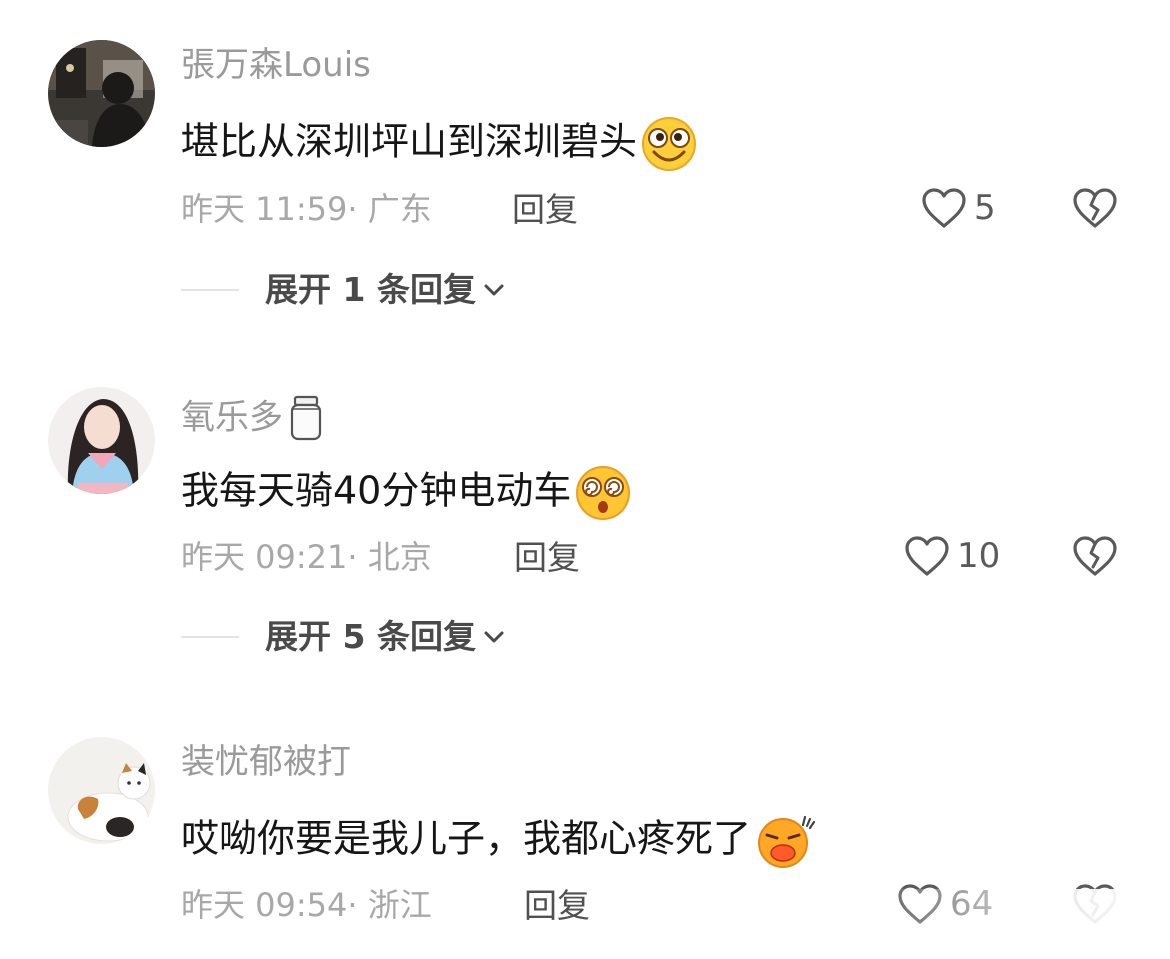 This screenshot has height=959, width=1170. I want to click on avatar, so click(101, 790).